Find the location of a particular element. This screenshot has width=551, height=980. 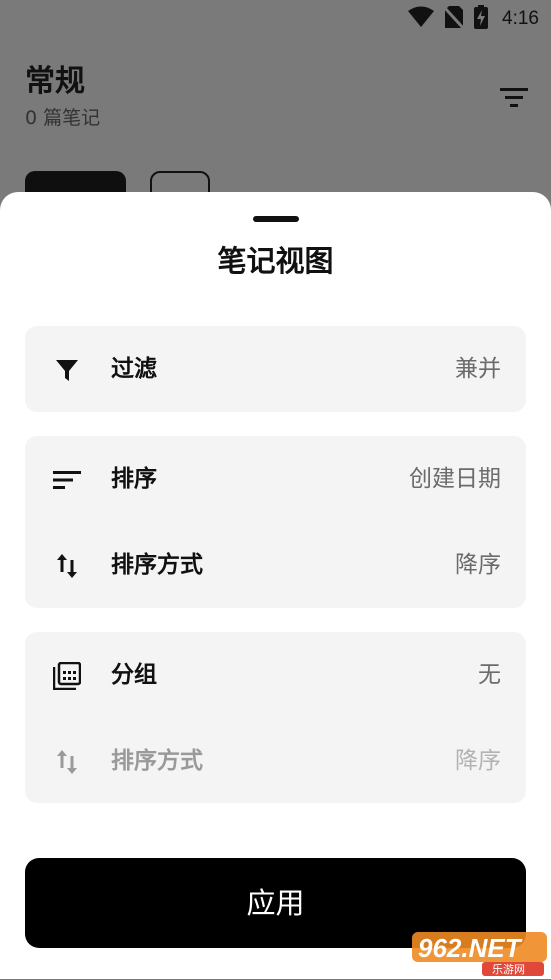

sheet-title: 笔记视图 is located at coordinates (275, 261).